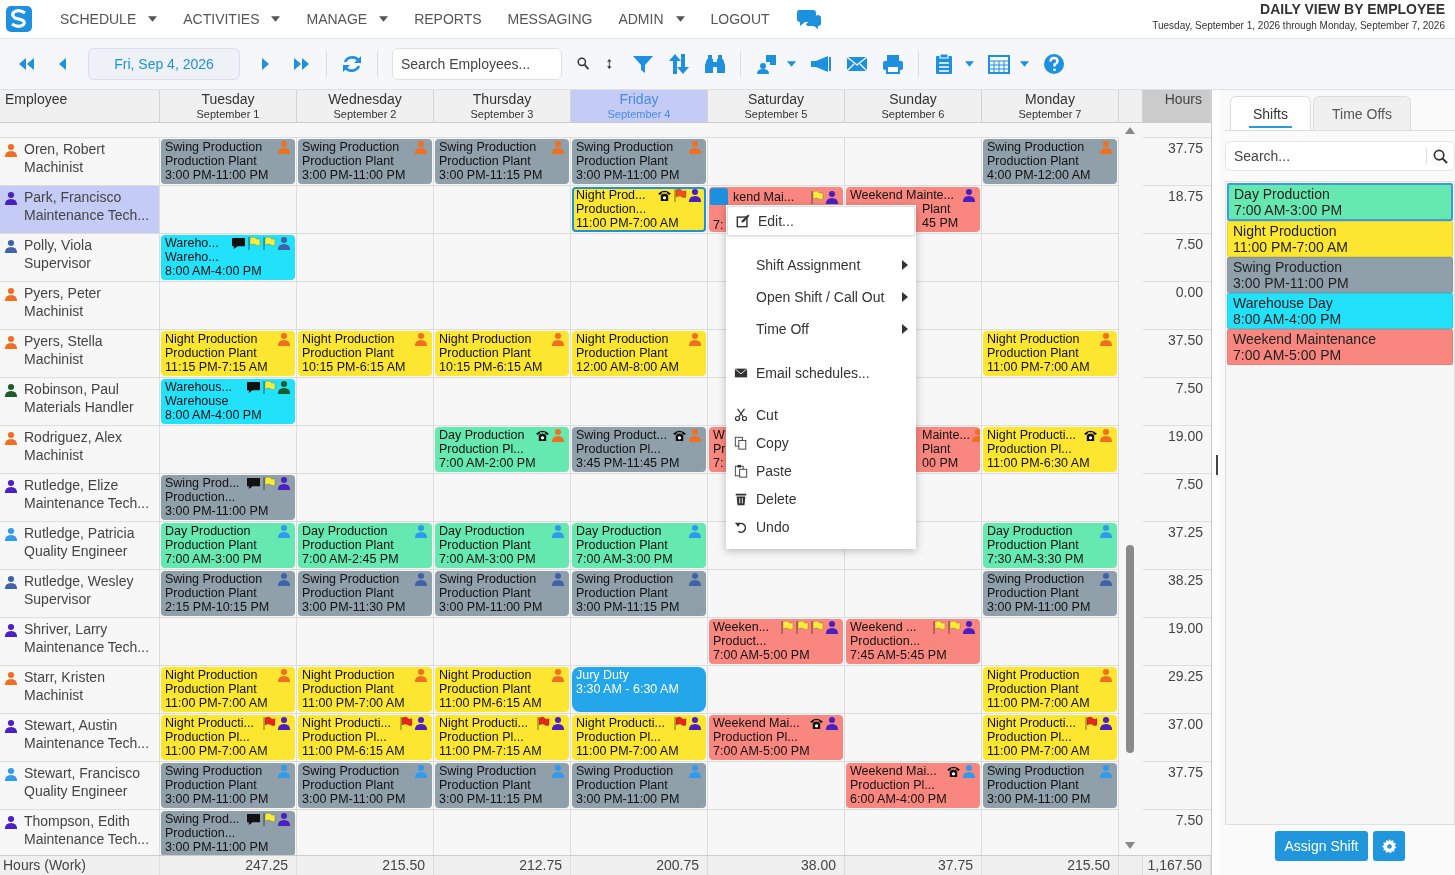  Describe the element at coordinates (1050, 106) in the screenshot. I see `day-header: Monday September 7` at that location.